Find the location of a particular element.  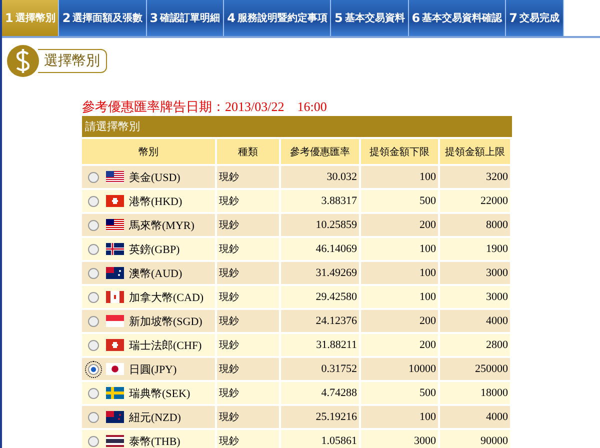

currency-name: 加拿大幣(CAD) is located at coordinates (166, 297).